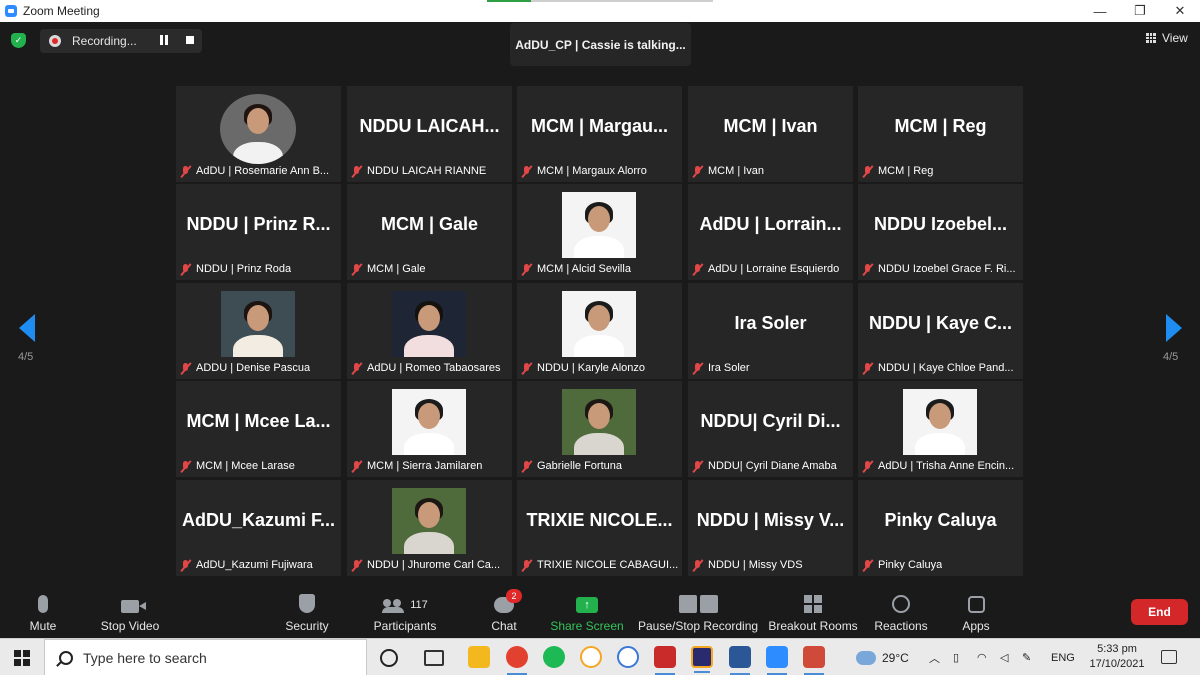  I want to click on participant-name-text: Gabrielle Fortuna, so click(579, 466).